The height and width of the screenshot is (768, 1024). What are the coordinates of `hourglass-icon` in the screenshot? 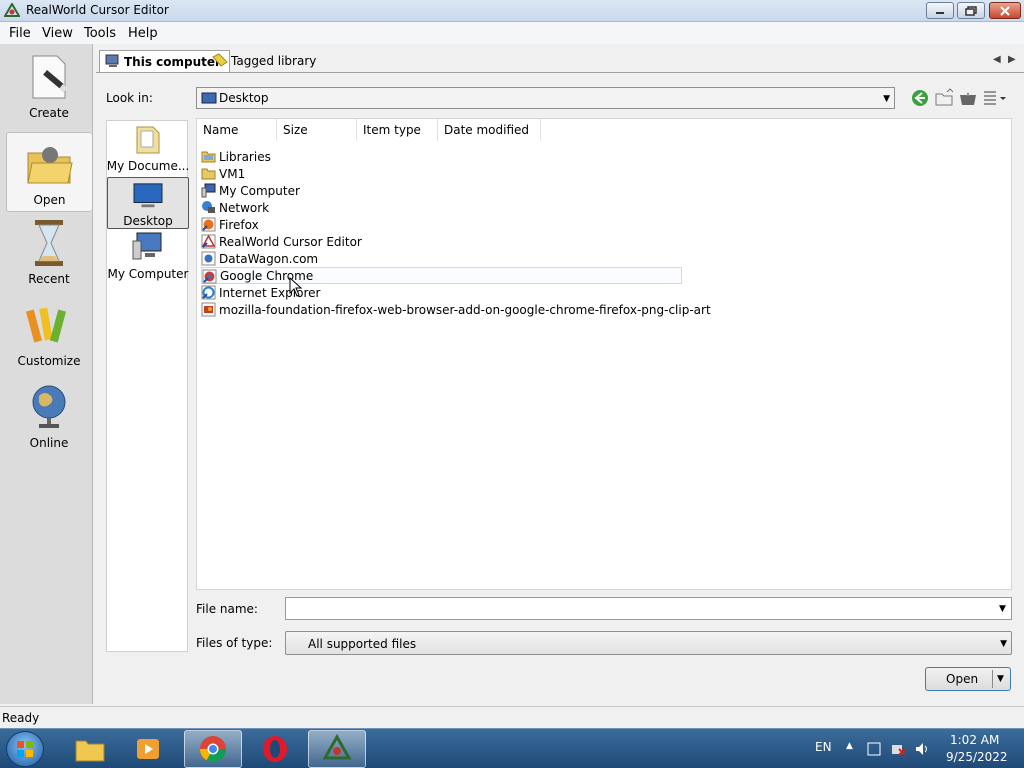 It's located at (49, 243).